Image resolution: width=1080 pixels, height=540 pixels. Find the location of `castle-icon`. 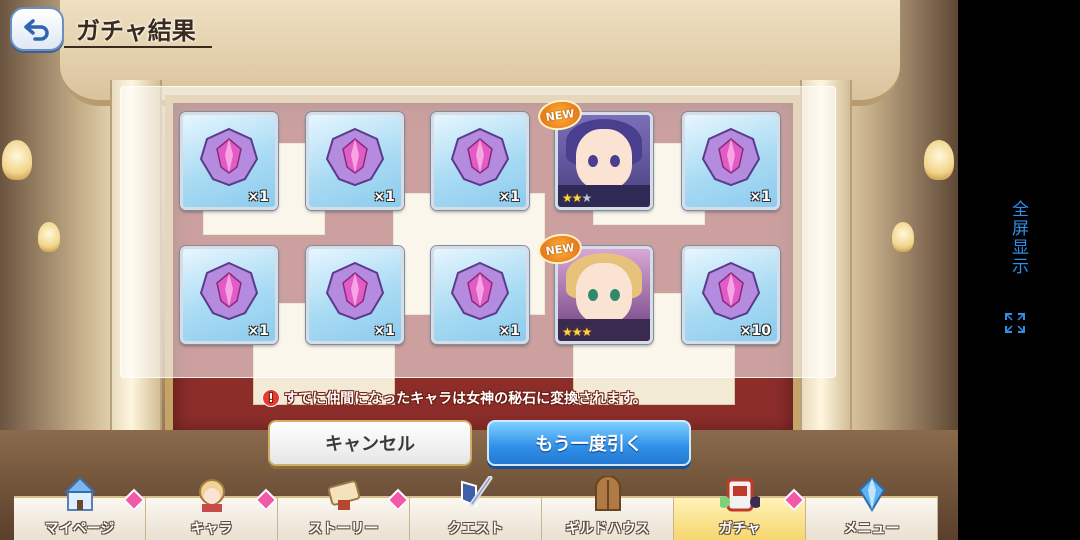

castle-icon is located at coordinates (79, 493).